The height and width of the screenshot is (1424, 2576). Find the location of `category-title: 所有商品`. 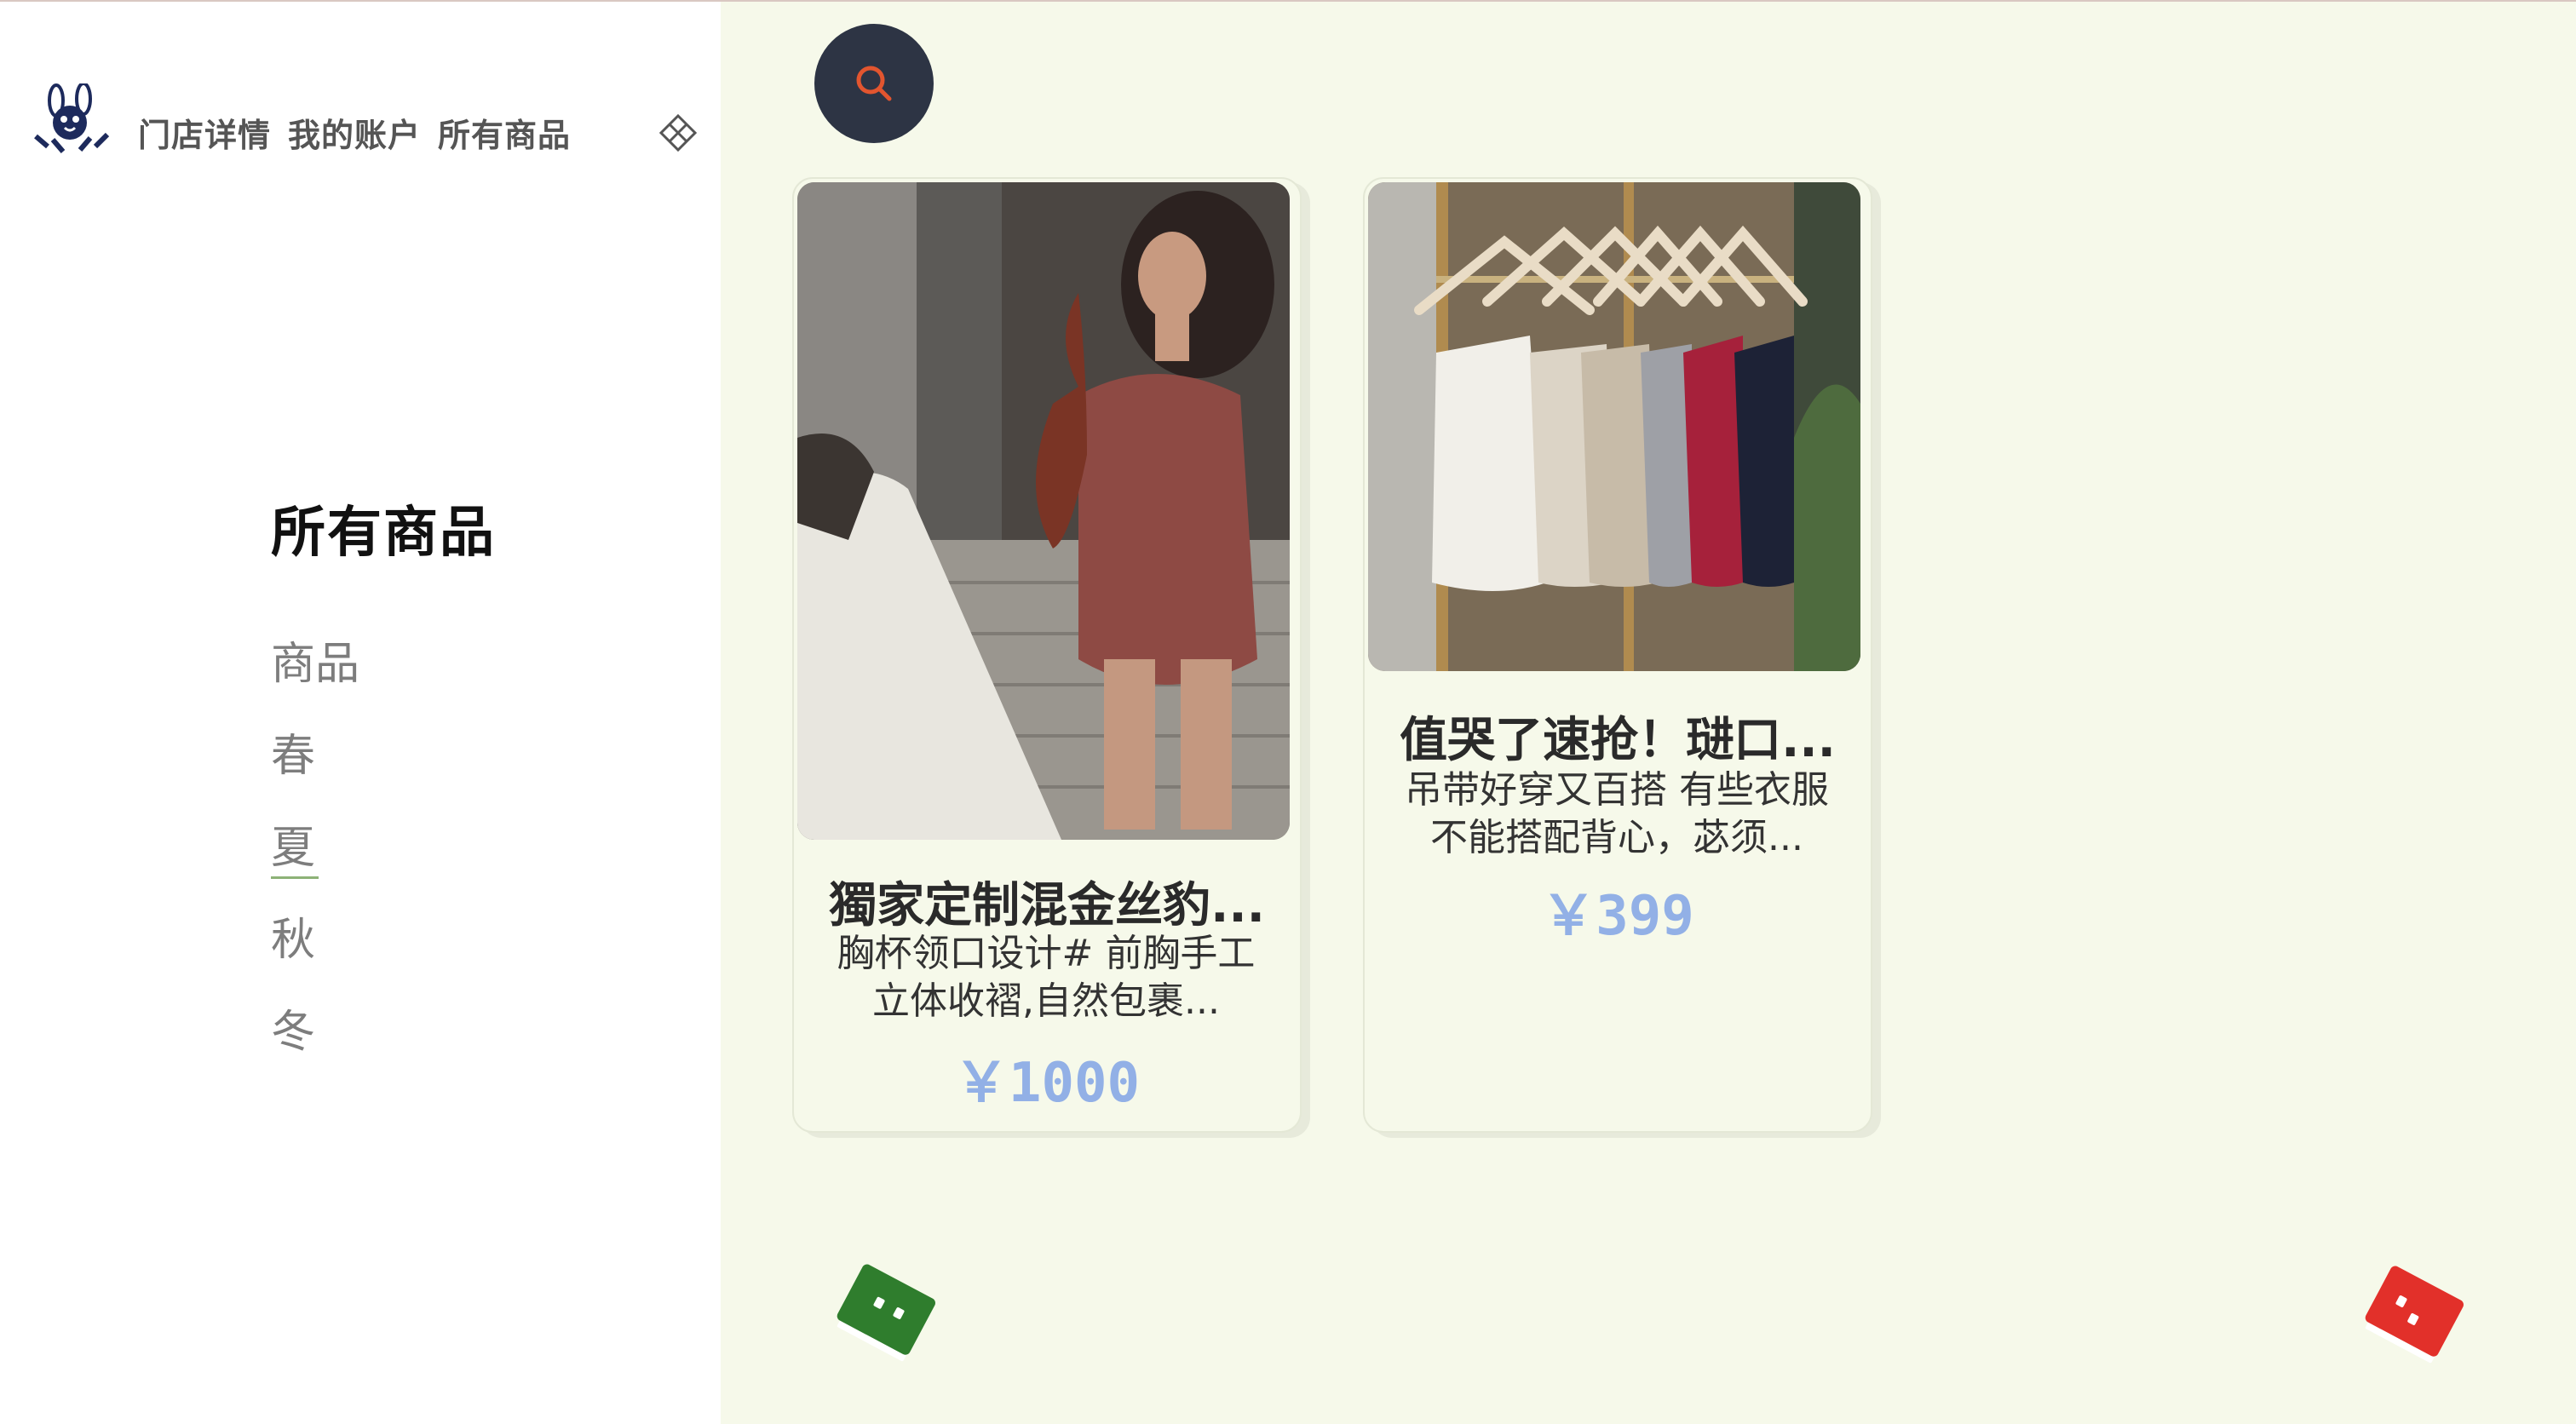

category-title: 所有商品 is located at coordinates (383, 533).